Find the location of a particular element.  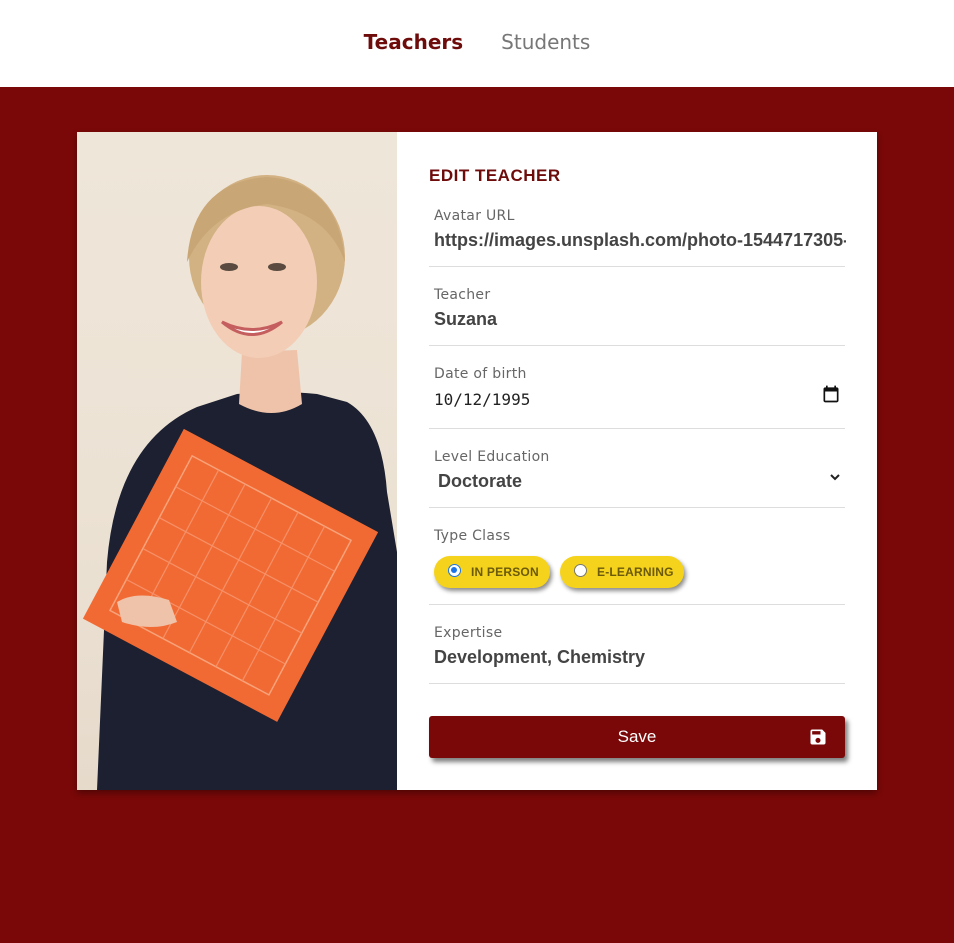

save-button: Save is located at coordinates (637, 737).